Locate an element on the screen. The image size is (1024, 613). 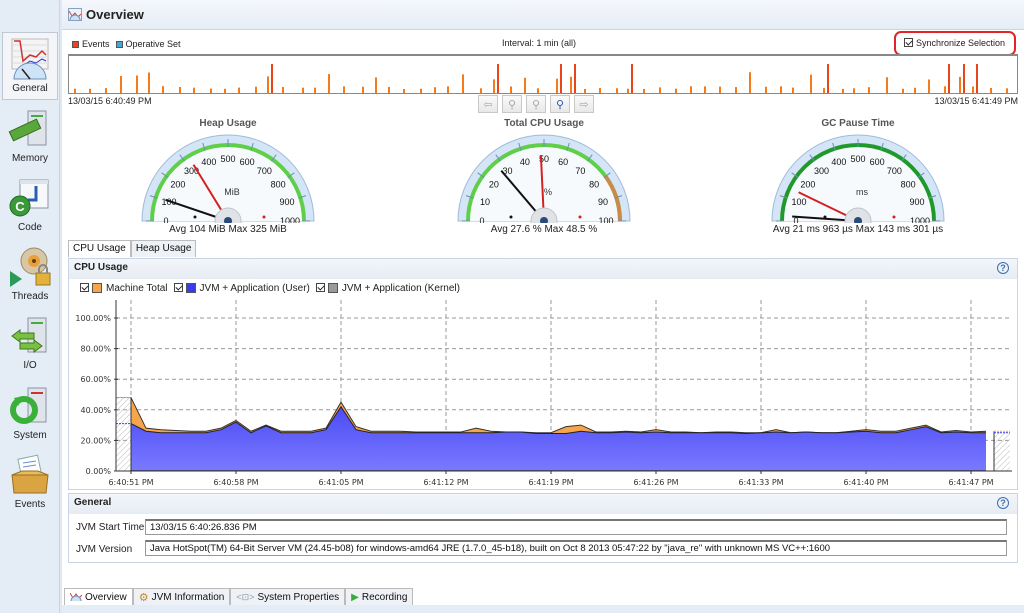
section-header: General ? is located at coordinates (543, 504).